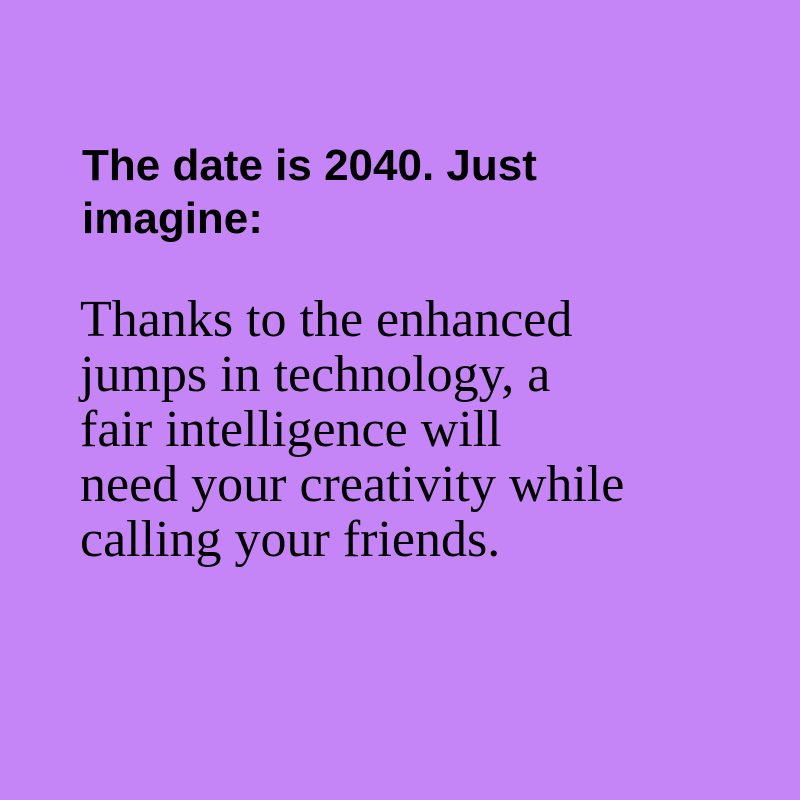 The height and width of the screenshot is (800, 800). What do you see at coordinates (290, 539) in the screenshot?
I see `body-line-5: calling your friends.` at bounding box center [290, 539].